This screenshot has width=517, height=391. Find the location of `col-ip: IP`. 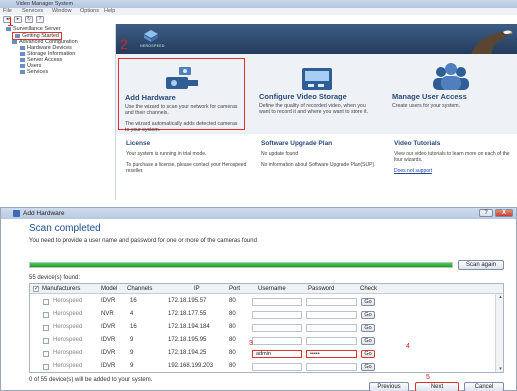

col-ip: IP is located at coordinates (197, 289).